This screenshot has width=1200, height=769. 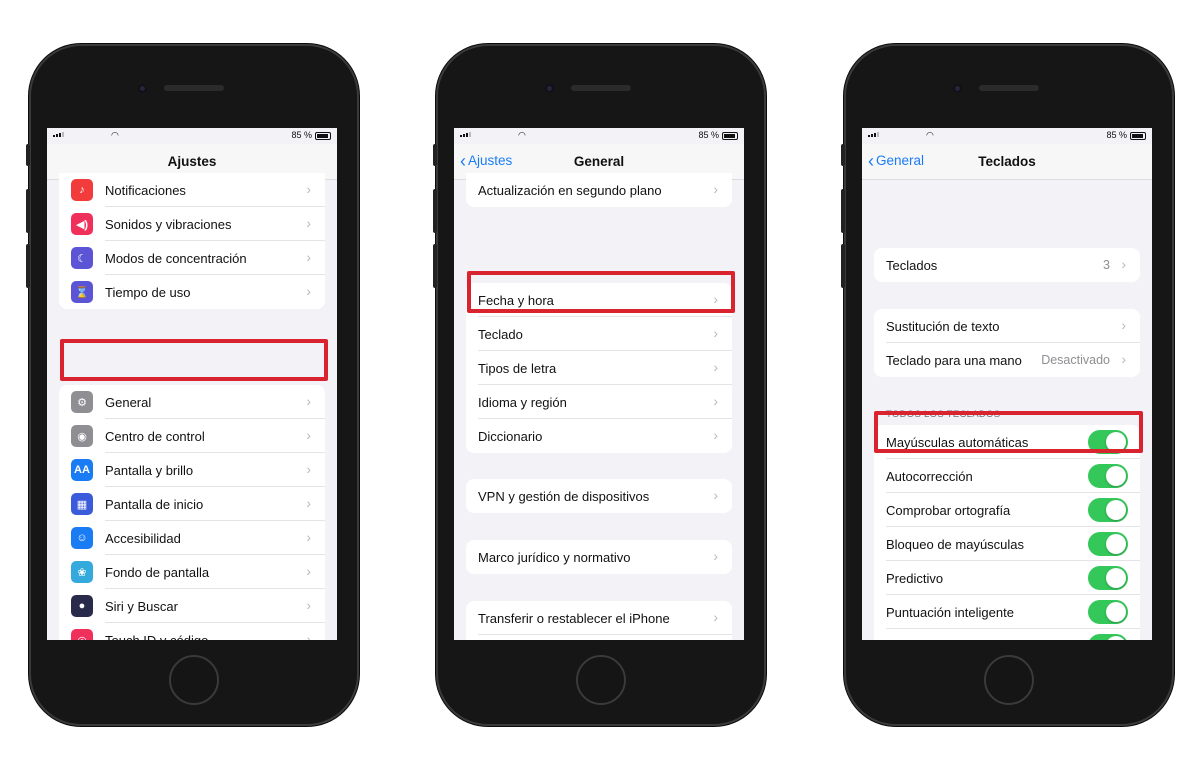 I want to click on settings-item-diccionario: Diccionario ›, so click(x=599, y=436).